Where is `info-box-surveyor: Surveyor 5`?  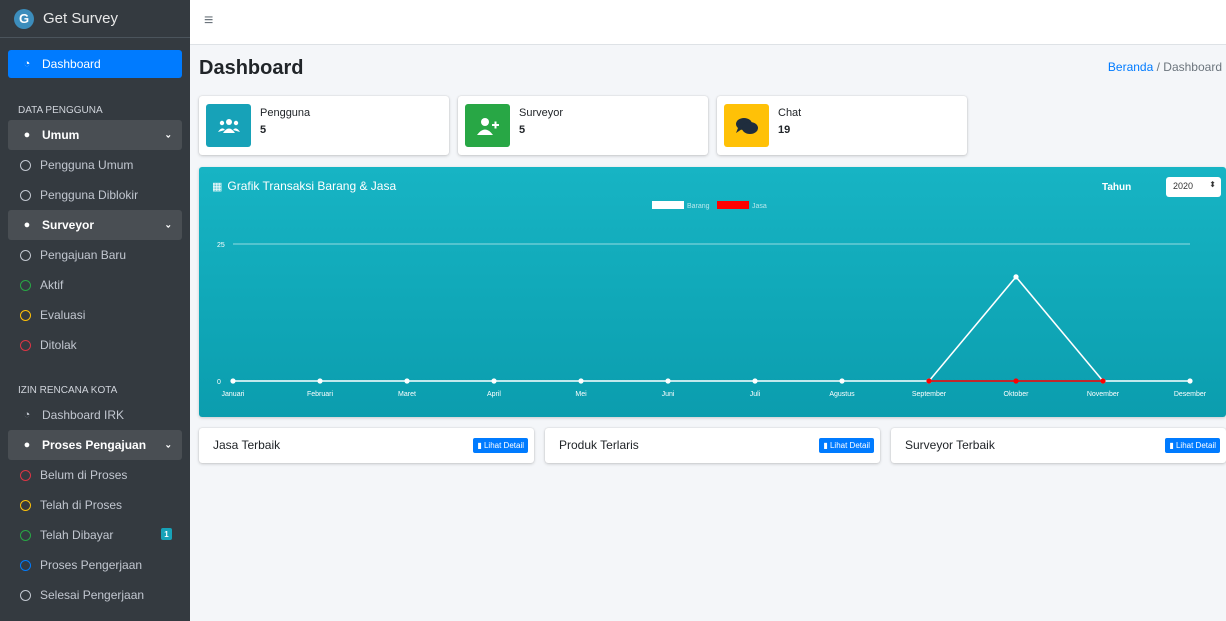 info-box-surveyor: Surveyor 5 is located at coordinates (583, 125).